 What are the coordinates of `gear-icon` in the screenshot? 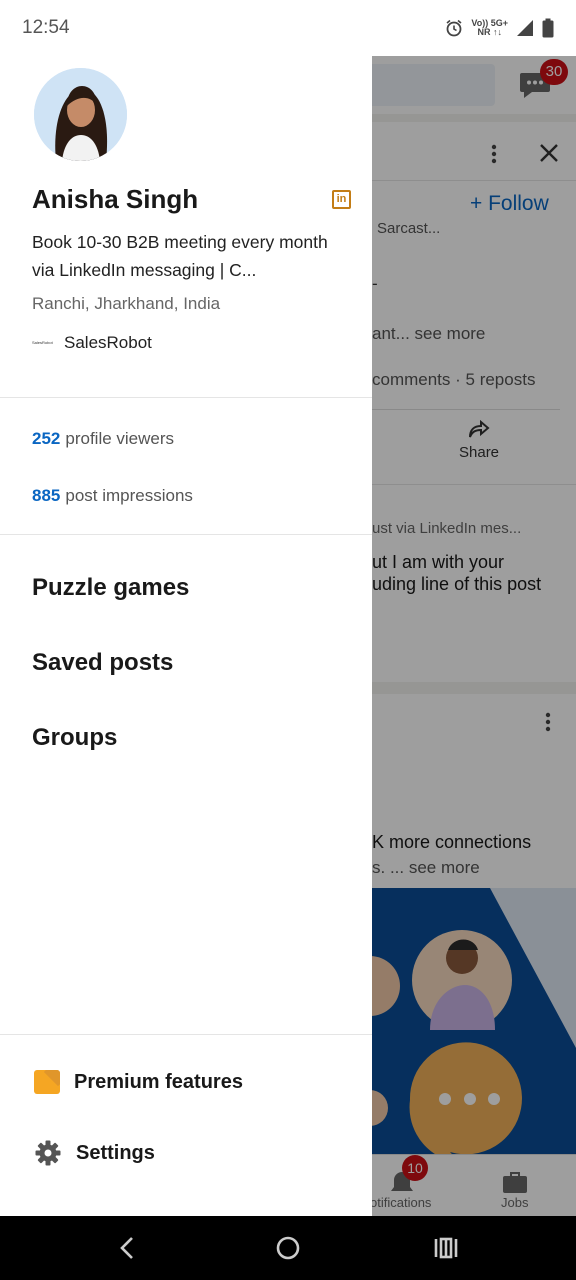 It's located at (48, 1153).